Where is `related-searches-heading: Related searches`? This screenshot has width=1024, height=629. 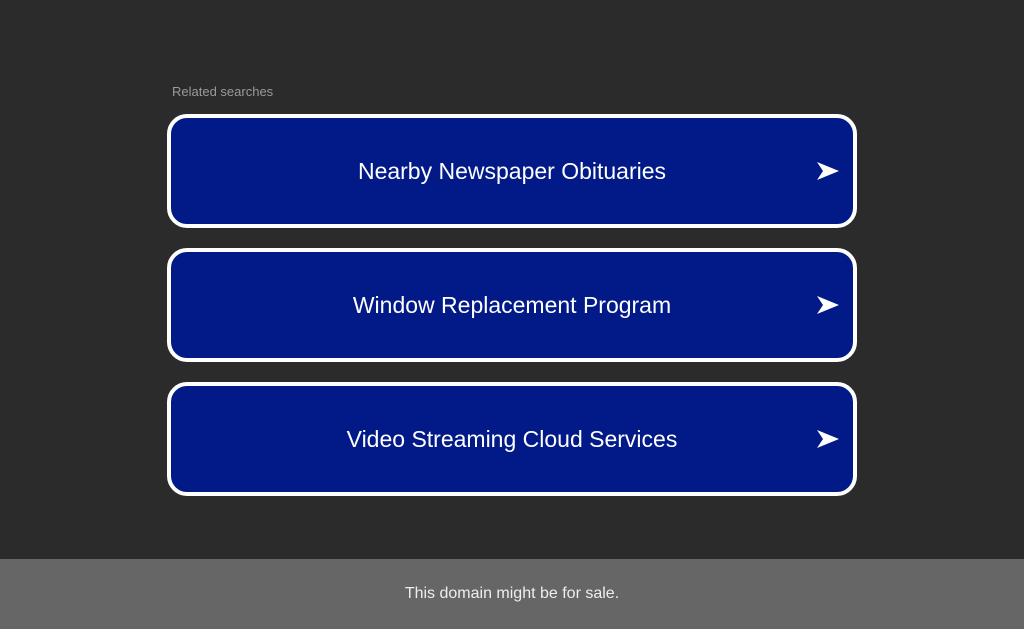
related-searches-heading: Related searches is located at coordinates (223, 91).